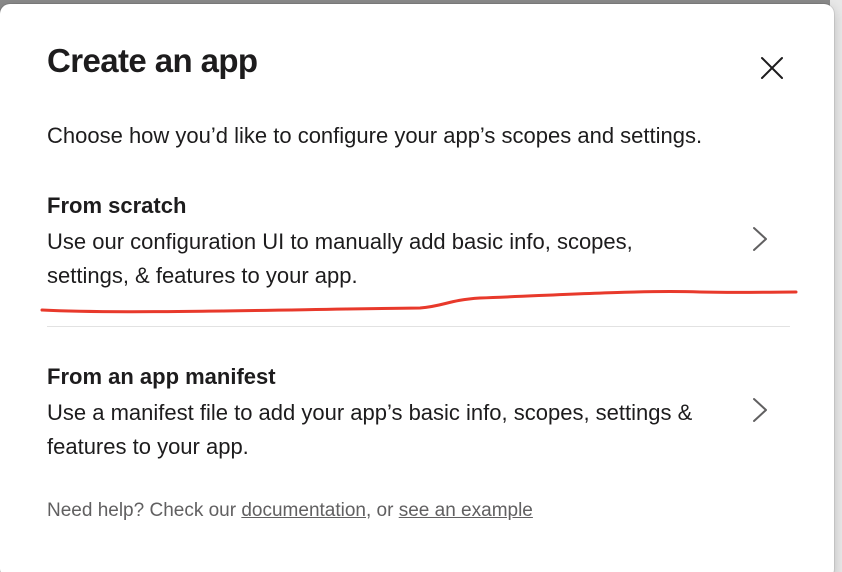 Image resolution: width=842 pixels, height=572 pixels. I want to click on option-title: From an app manifest, so click(161, 376).